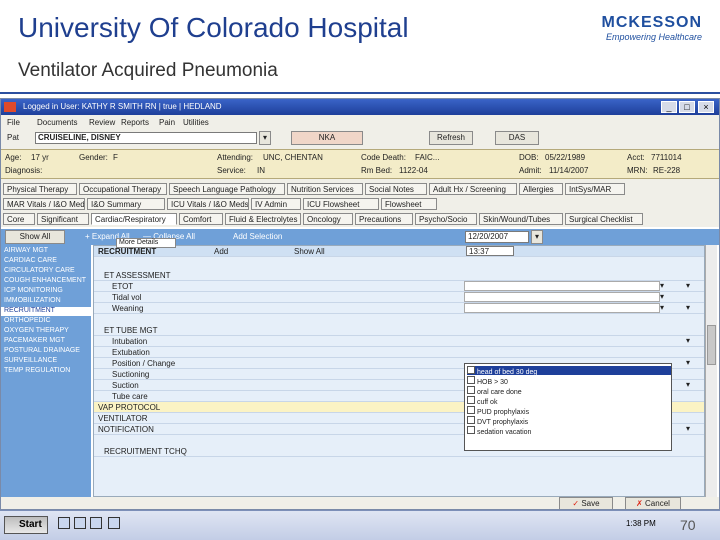 The image size is (720, 540). Describe the element at coordinates (35, 237) in the screenshot. I see `show-all-button: Show All` at that location.